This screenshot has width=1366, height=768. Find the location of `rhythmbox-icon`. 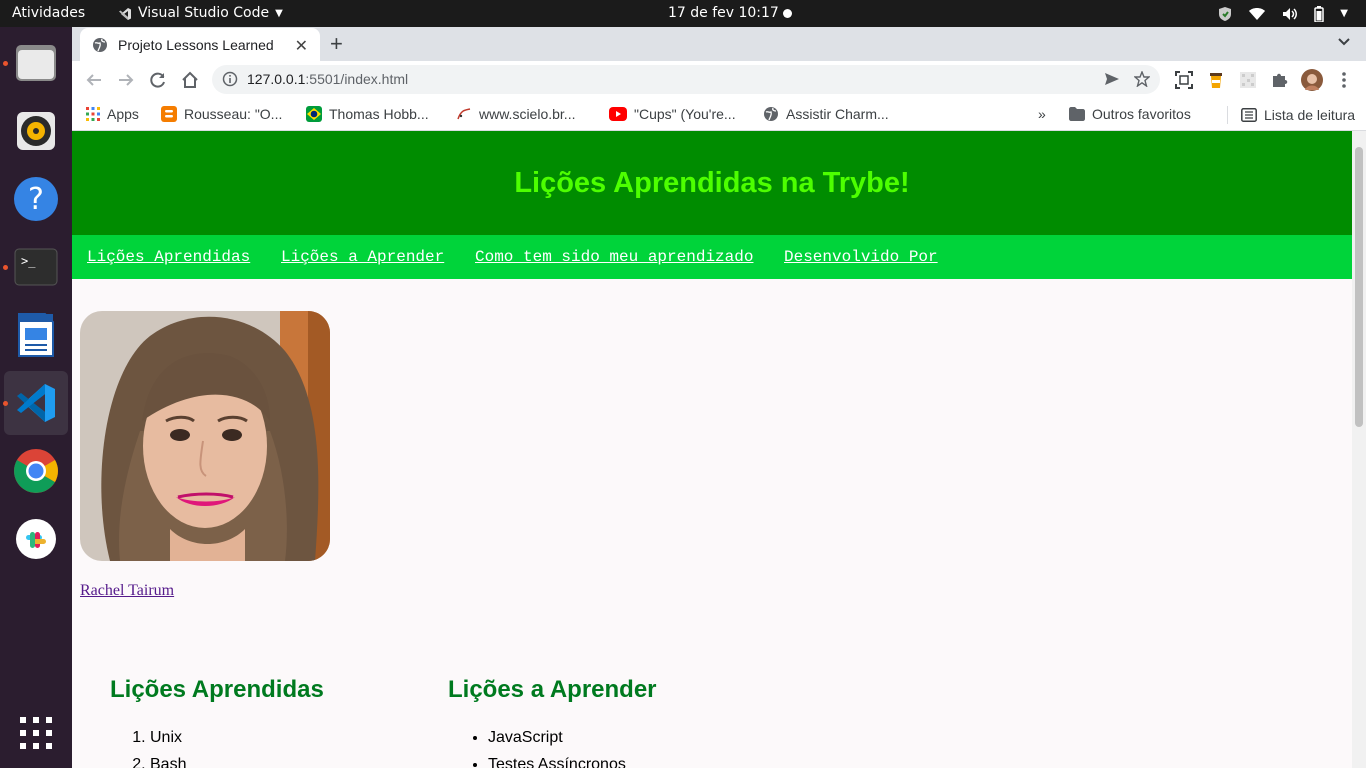

rhythmbox-icon is located at coordinates (36, 131).